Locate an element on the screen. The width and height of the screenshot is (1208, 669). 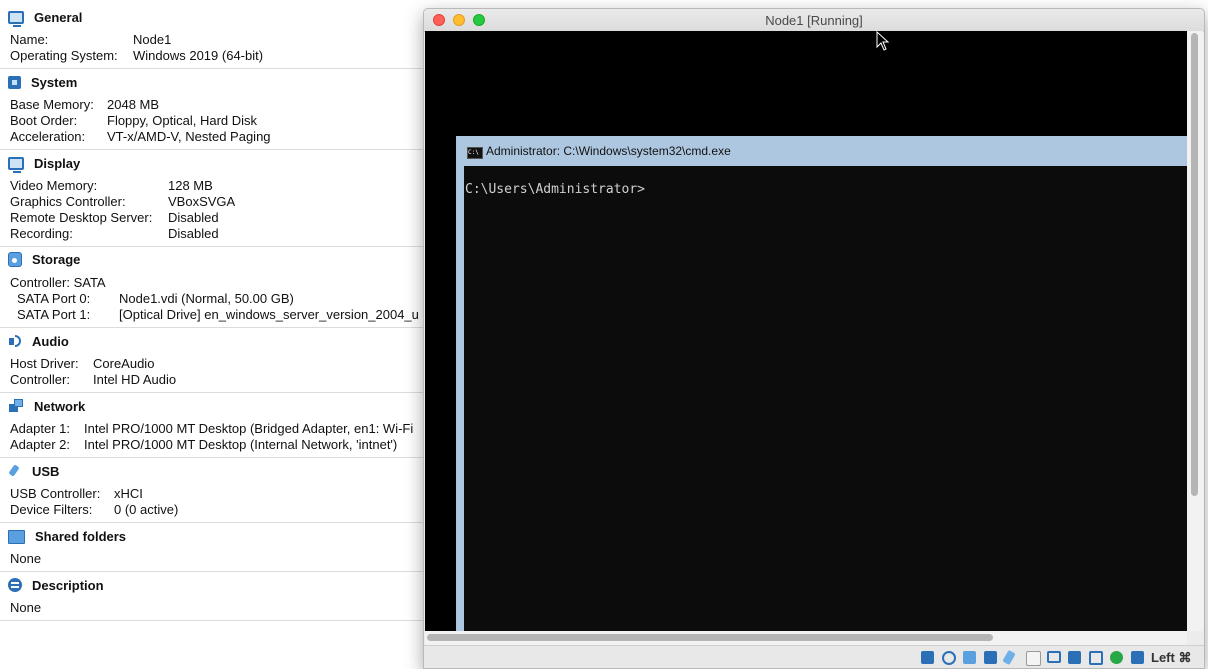
detail-value: CoreAudio is located at coordinates (124, 363).